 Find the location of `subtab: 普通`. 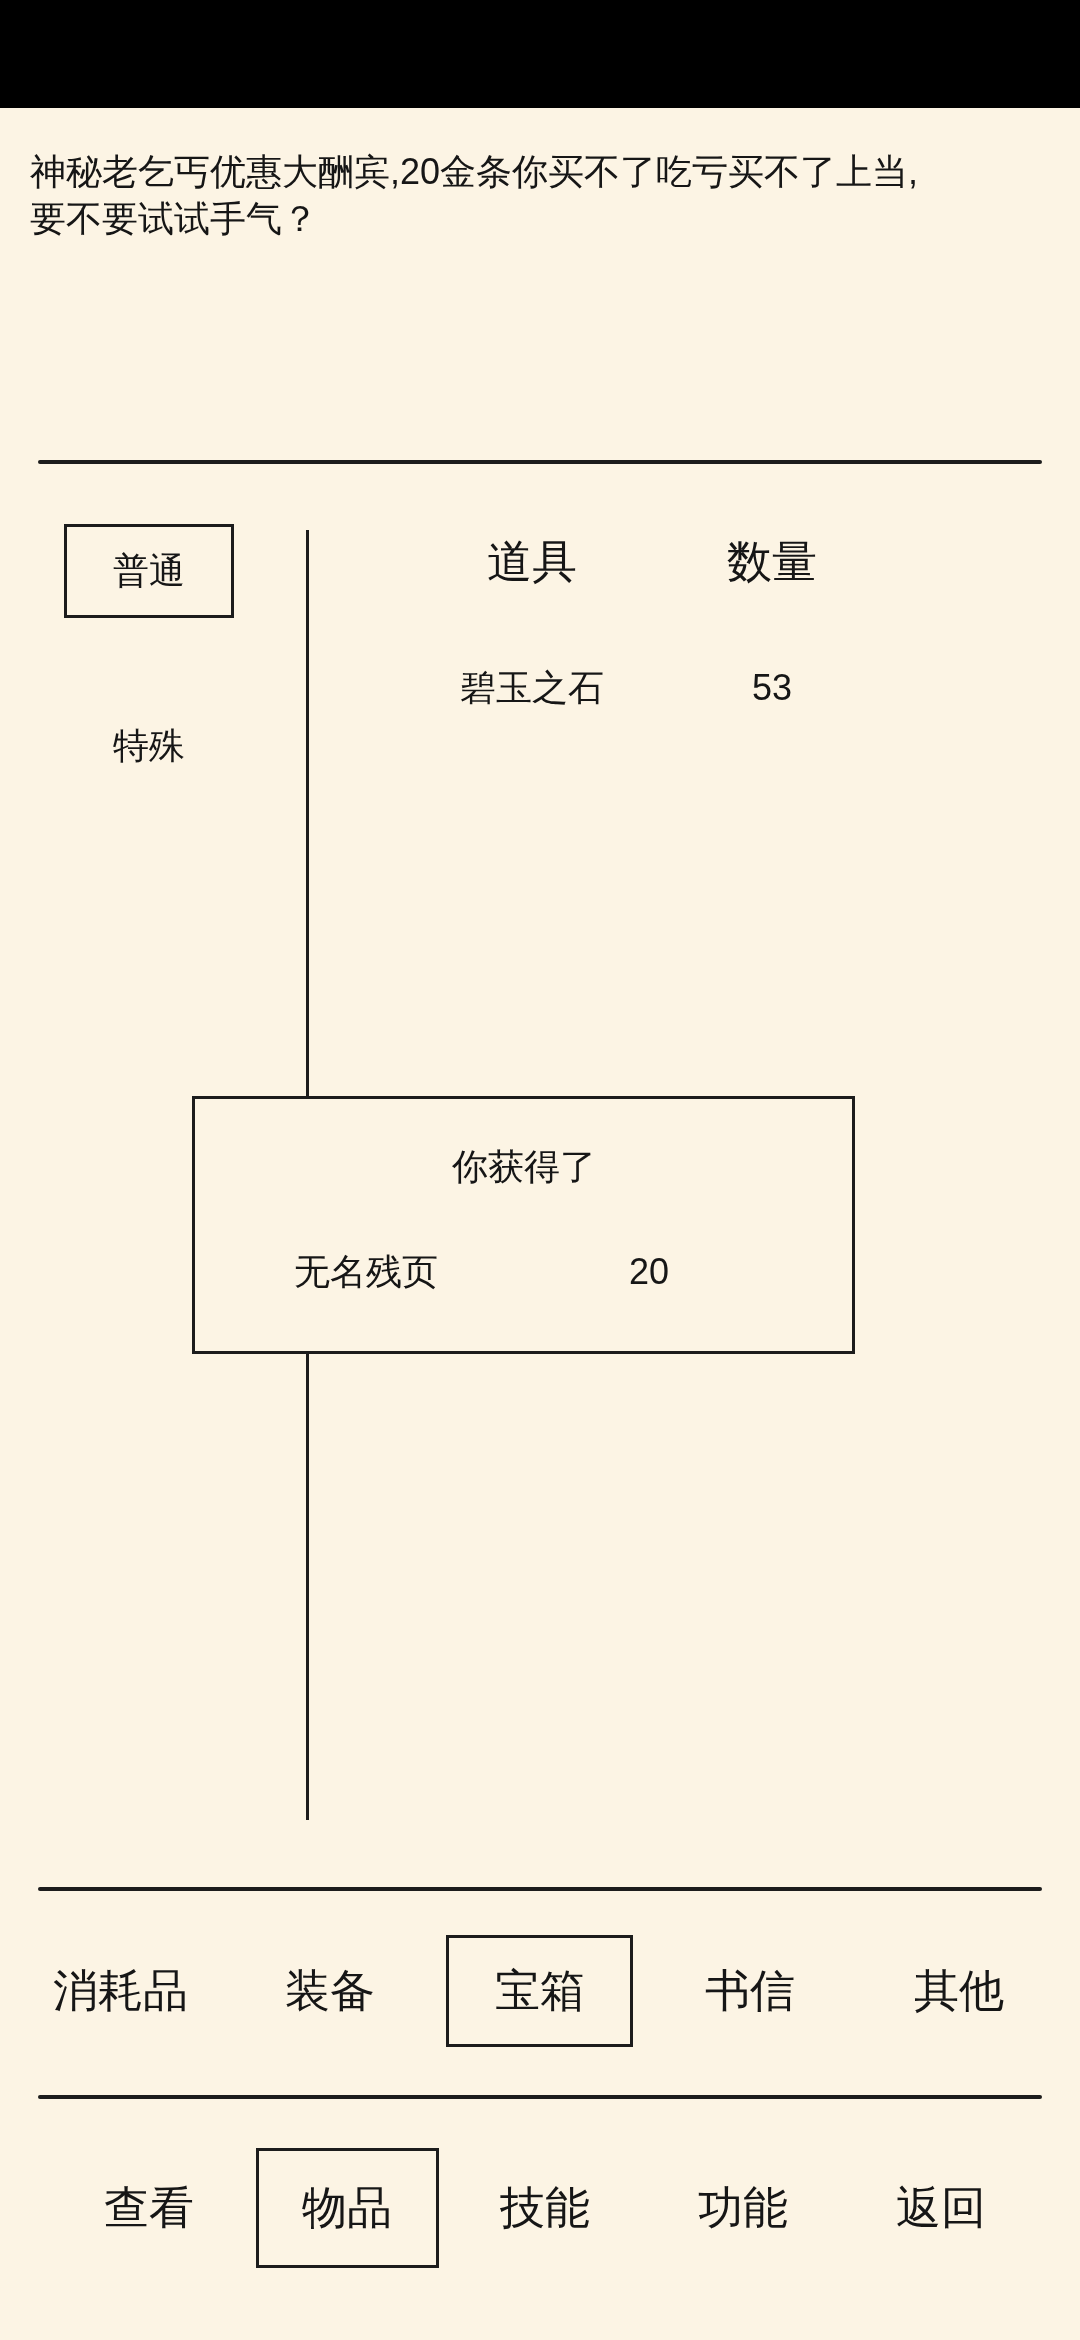

subtab: 普通 is located at coordinates (149, 571).